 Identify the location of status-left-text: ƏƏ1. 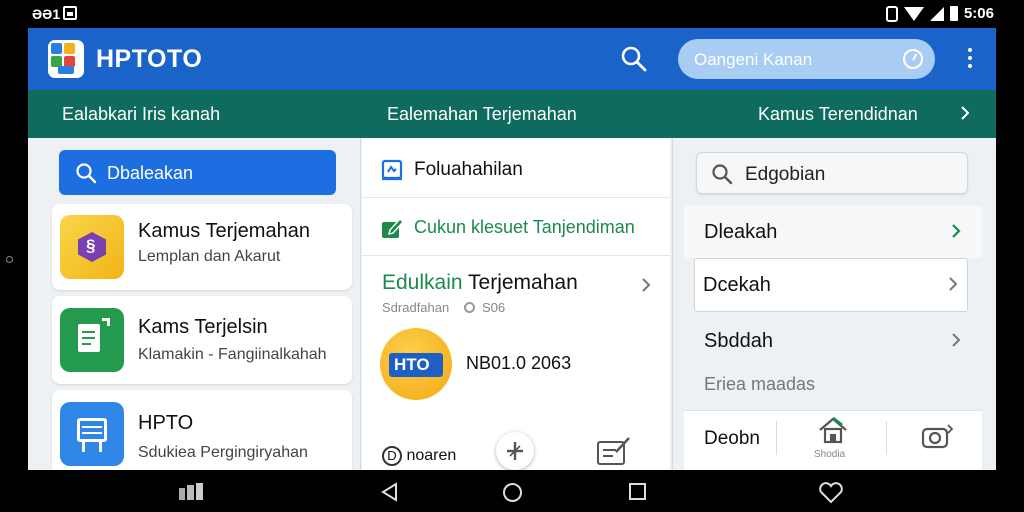
(46, 14).